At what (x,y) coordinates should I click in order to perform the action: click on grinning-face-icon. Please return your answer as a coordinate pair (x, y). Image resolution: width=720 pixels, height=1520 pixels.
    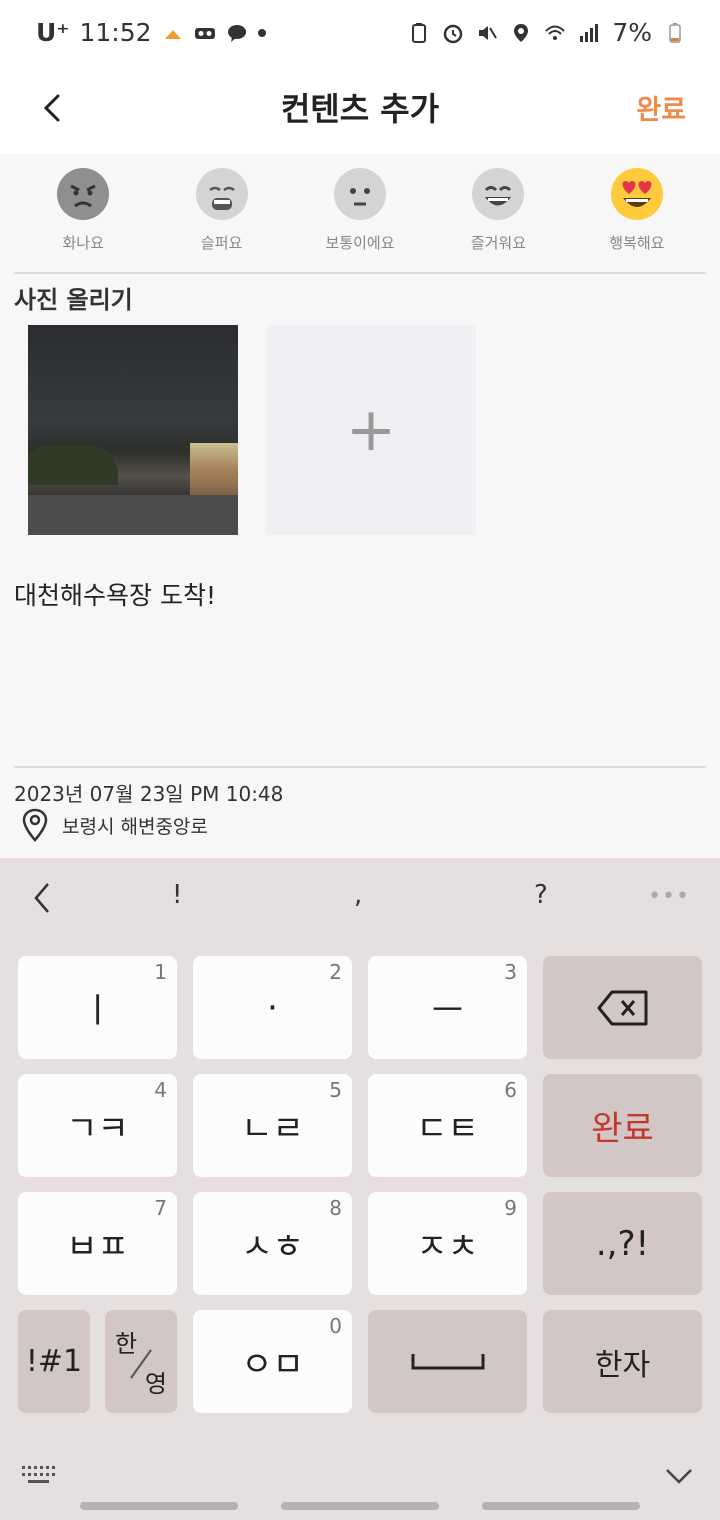
    Looking at the image, I should click on (498, 194).